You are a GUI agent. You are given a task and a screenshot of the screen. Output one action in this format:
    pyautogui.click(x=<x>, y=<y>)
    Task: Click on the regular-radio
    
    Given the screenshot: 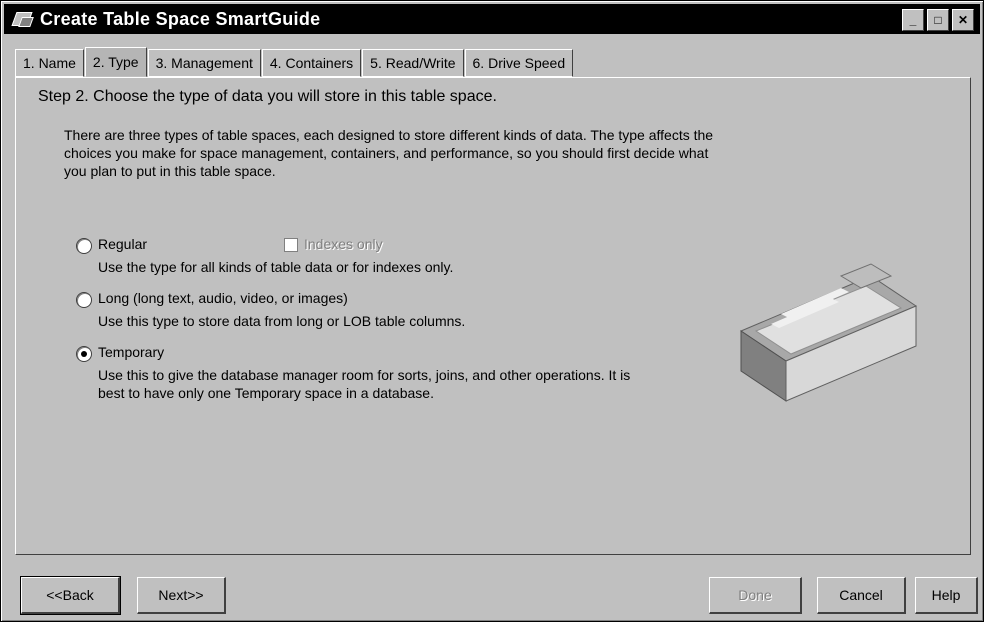 What is the action you would take?
    pyautogui.click(x=84, y=246)
    